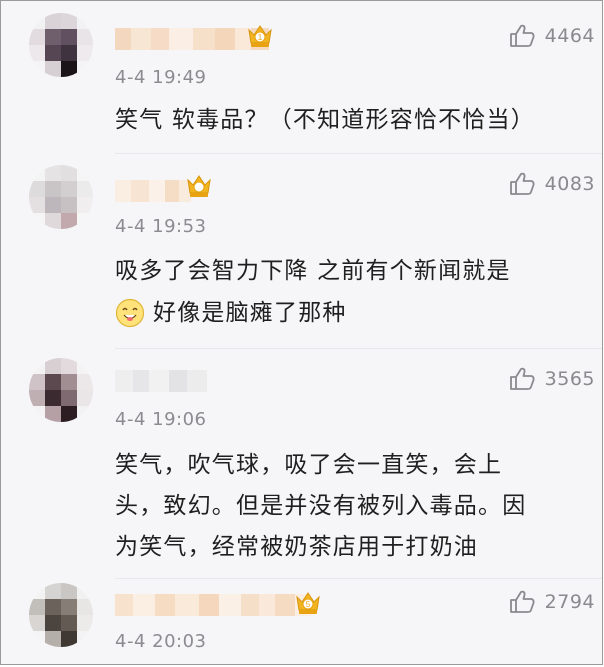 This screenshot has height=667, width=604. I want to click on comment-line: 吸多了会智力下降 之前有个新闻就是, so click(313, 271).